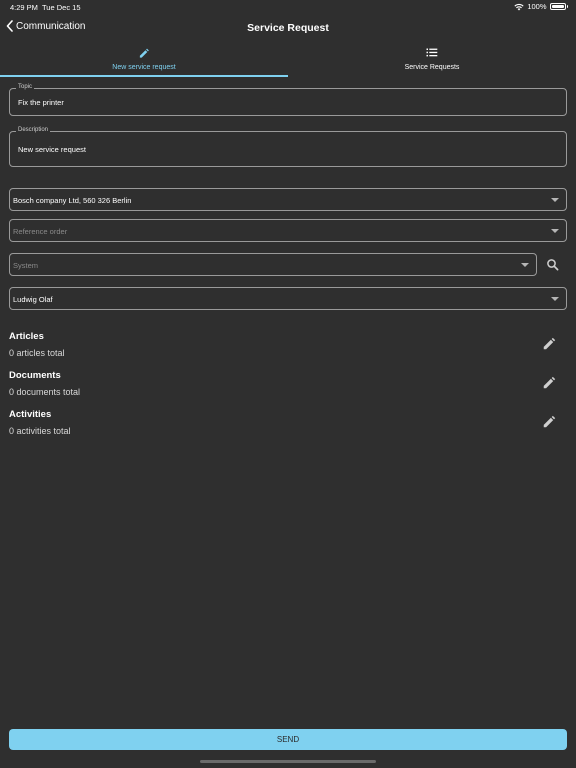  I want to click on articles-title: Articles, so click(26, 336).